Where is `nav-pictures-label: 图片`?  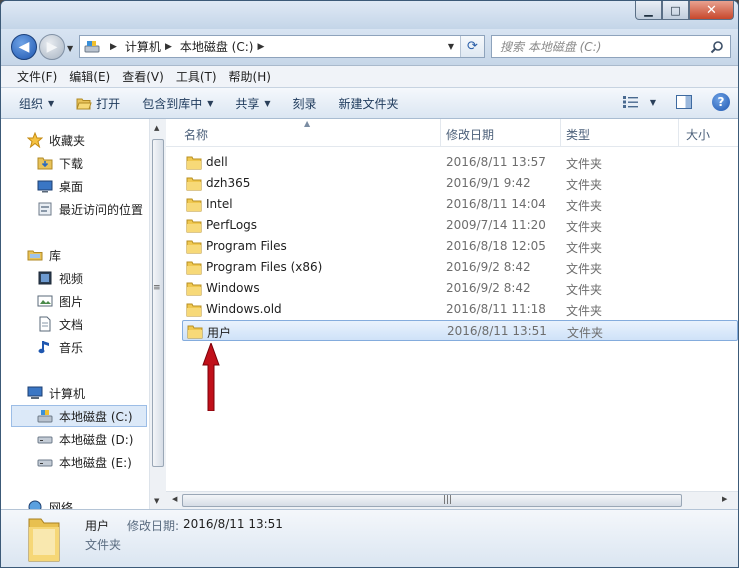 nav-pictures-label: 图片 is located at coordinates (71, 301).